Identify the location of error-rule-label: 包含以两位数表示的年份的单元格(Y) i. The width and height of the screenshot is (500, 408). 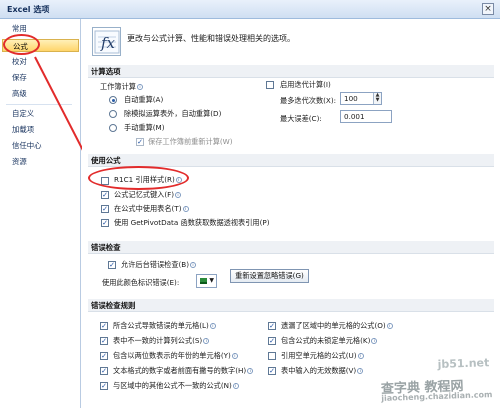
(175, 356).